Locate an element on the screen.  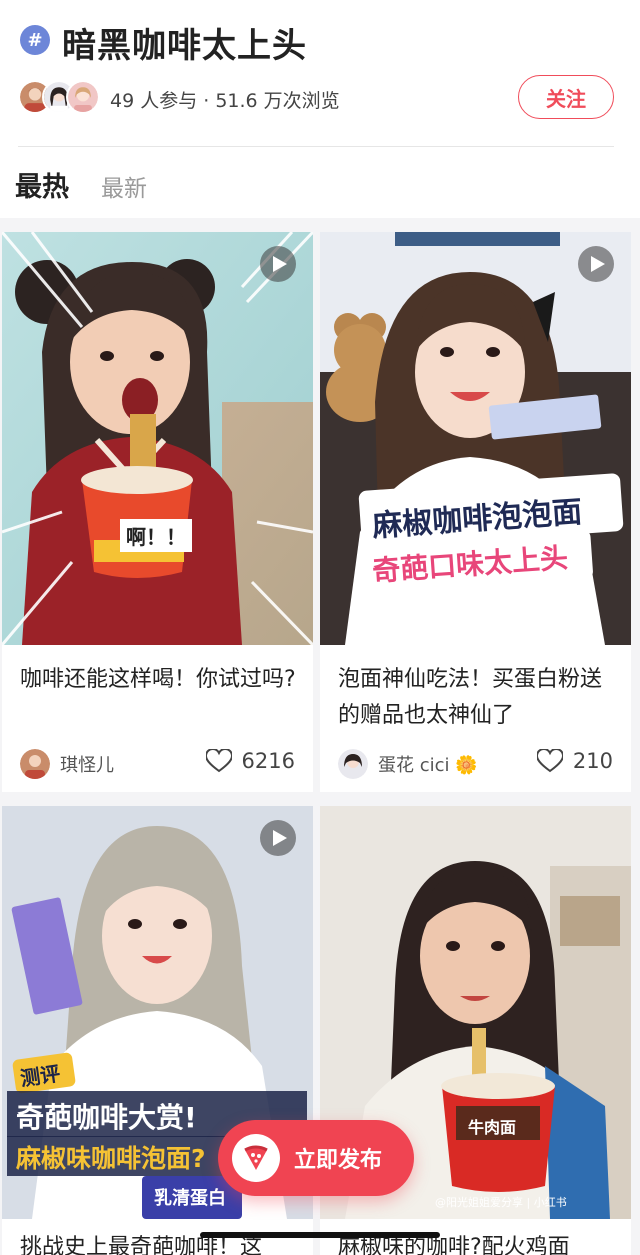
tab-hottest: 最热 is located at coordinates (42, 184).